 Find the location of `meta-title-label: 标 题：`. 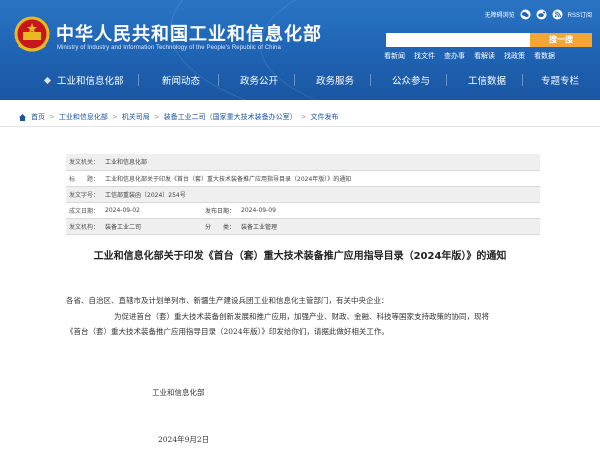

meta-title-label: 标 题： is located at coordinates (84, 179).